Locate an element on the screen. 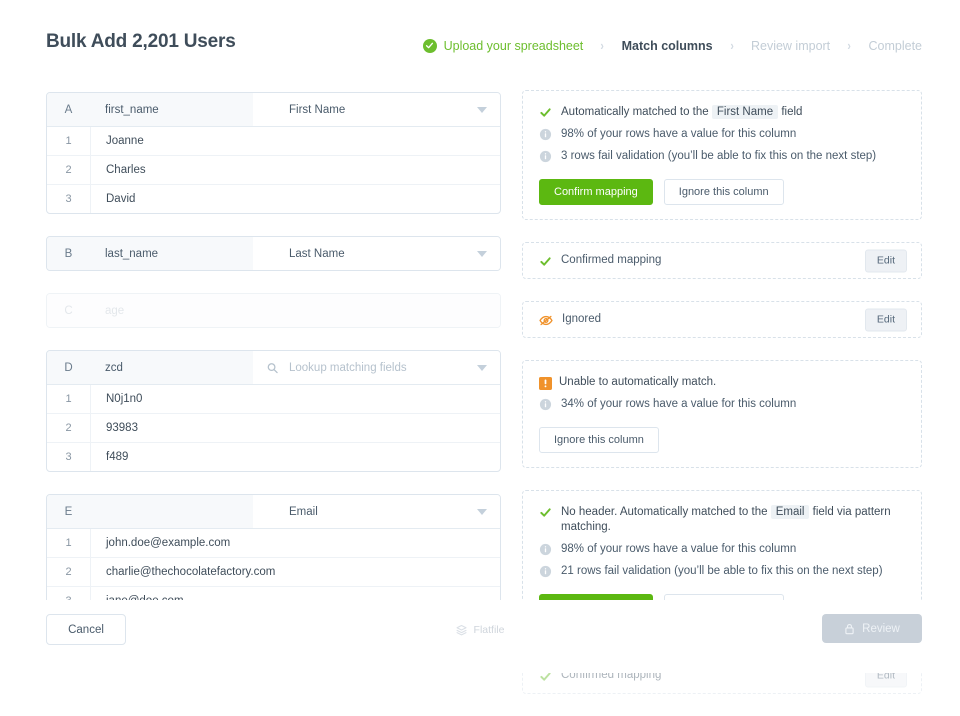 The width and height of the screenshot is (960, 716). row-value: Charles is located at coordinates (126, 170).